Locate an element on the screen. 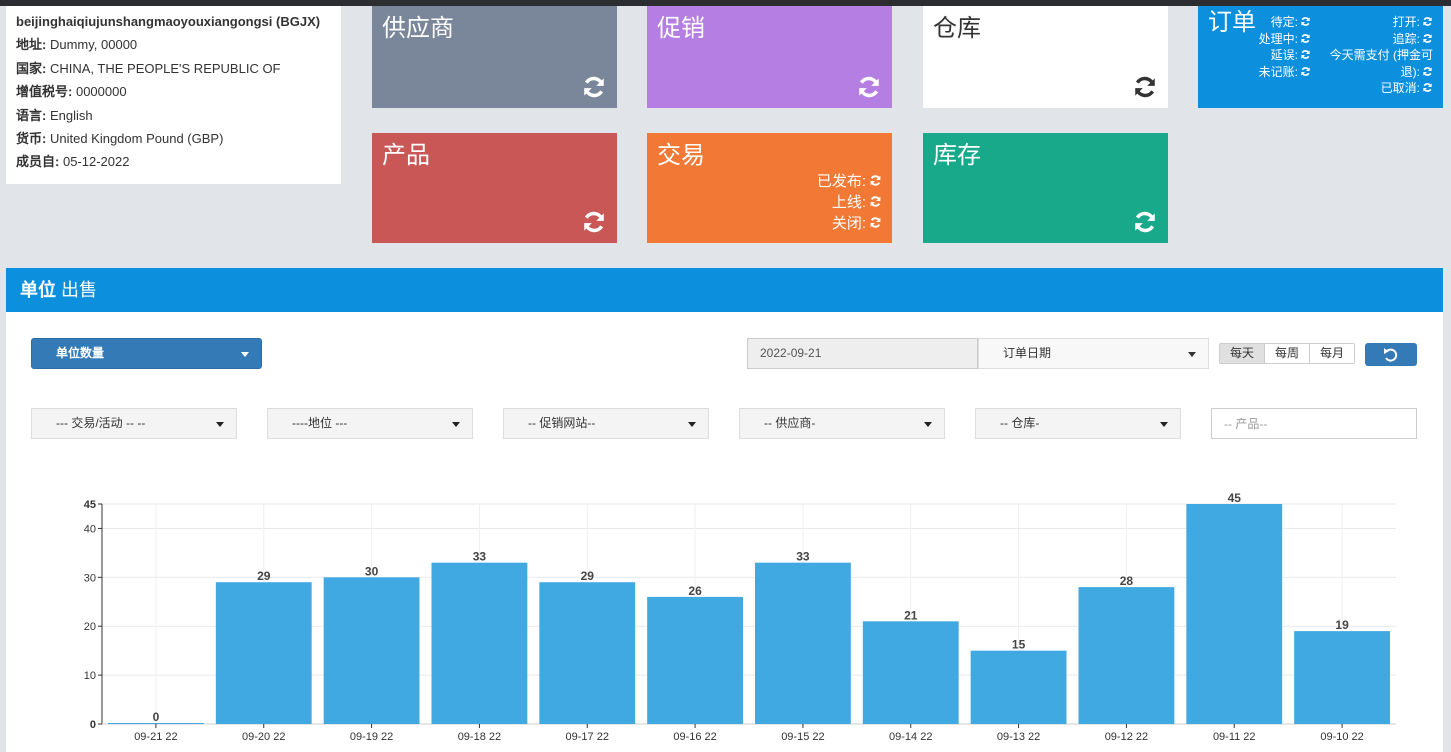 This screenshot has height=752, width=1451. stat-label: 打开: is located at coordinates (1406, 22).